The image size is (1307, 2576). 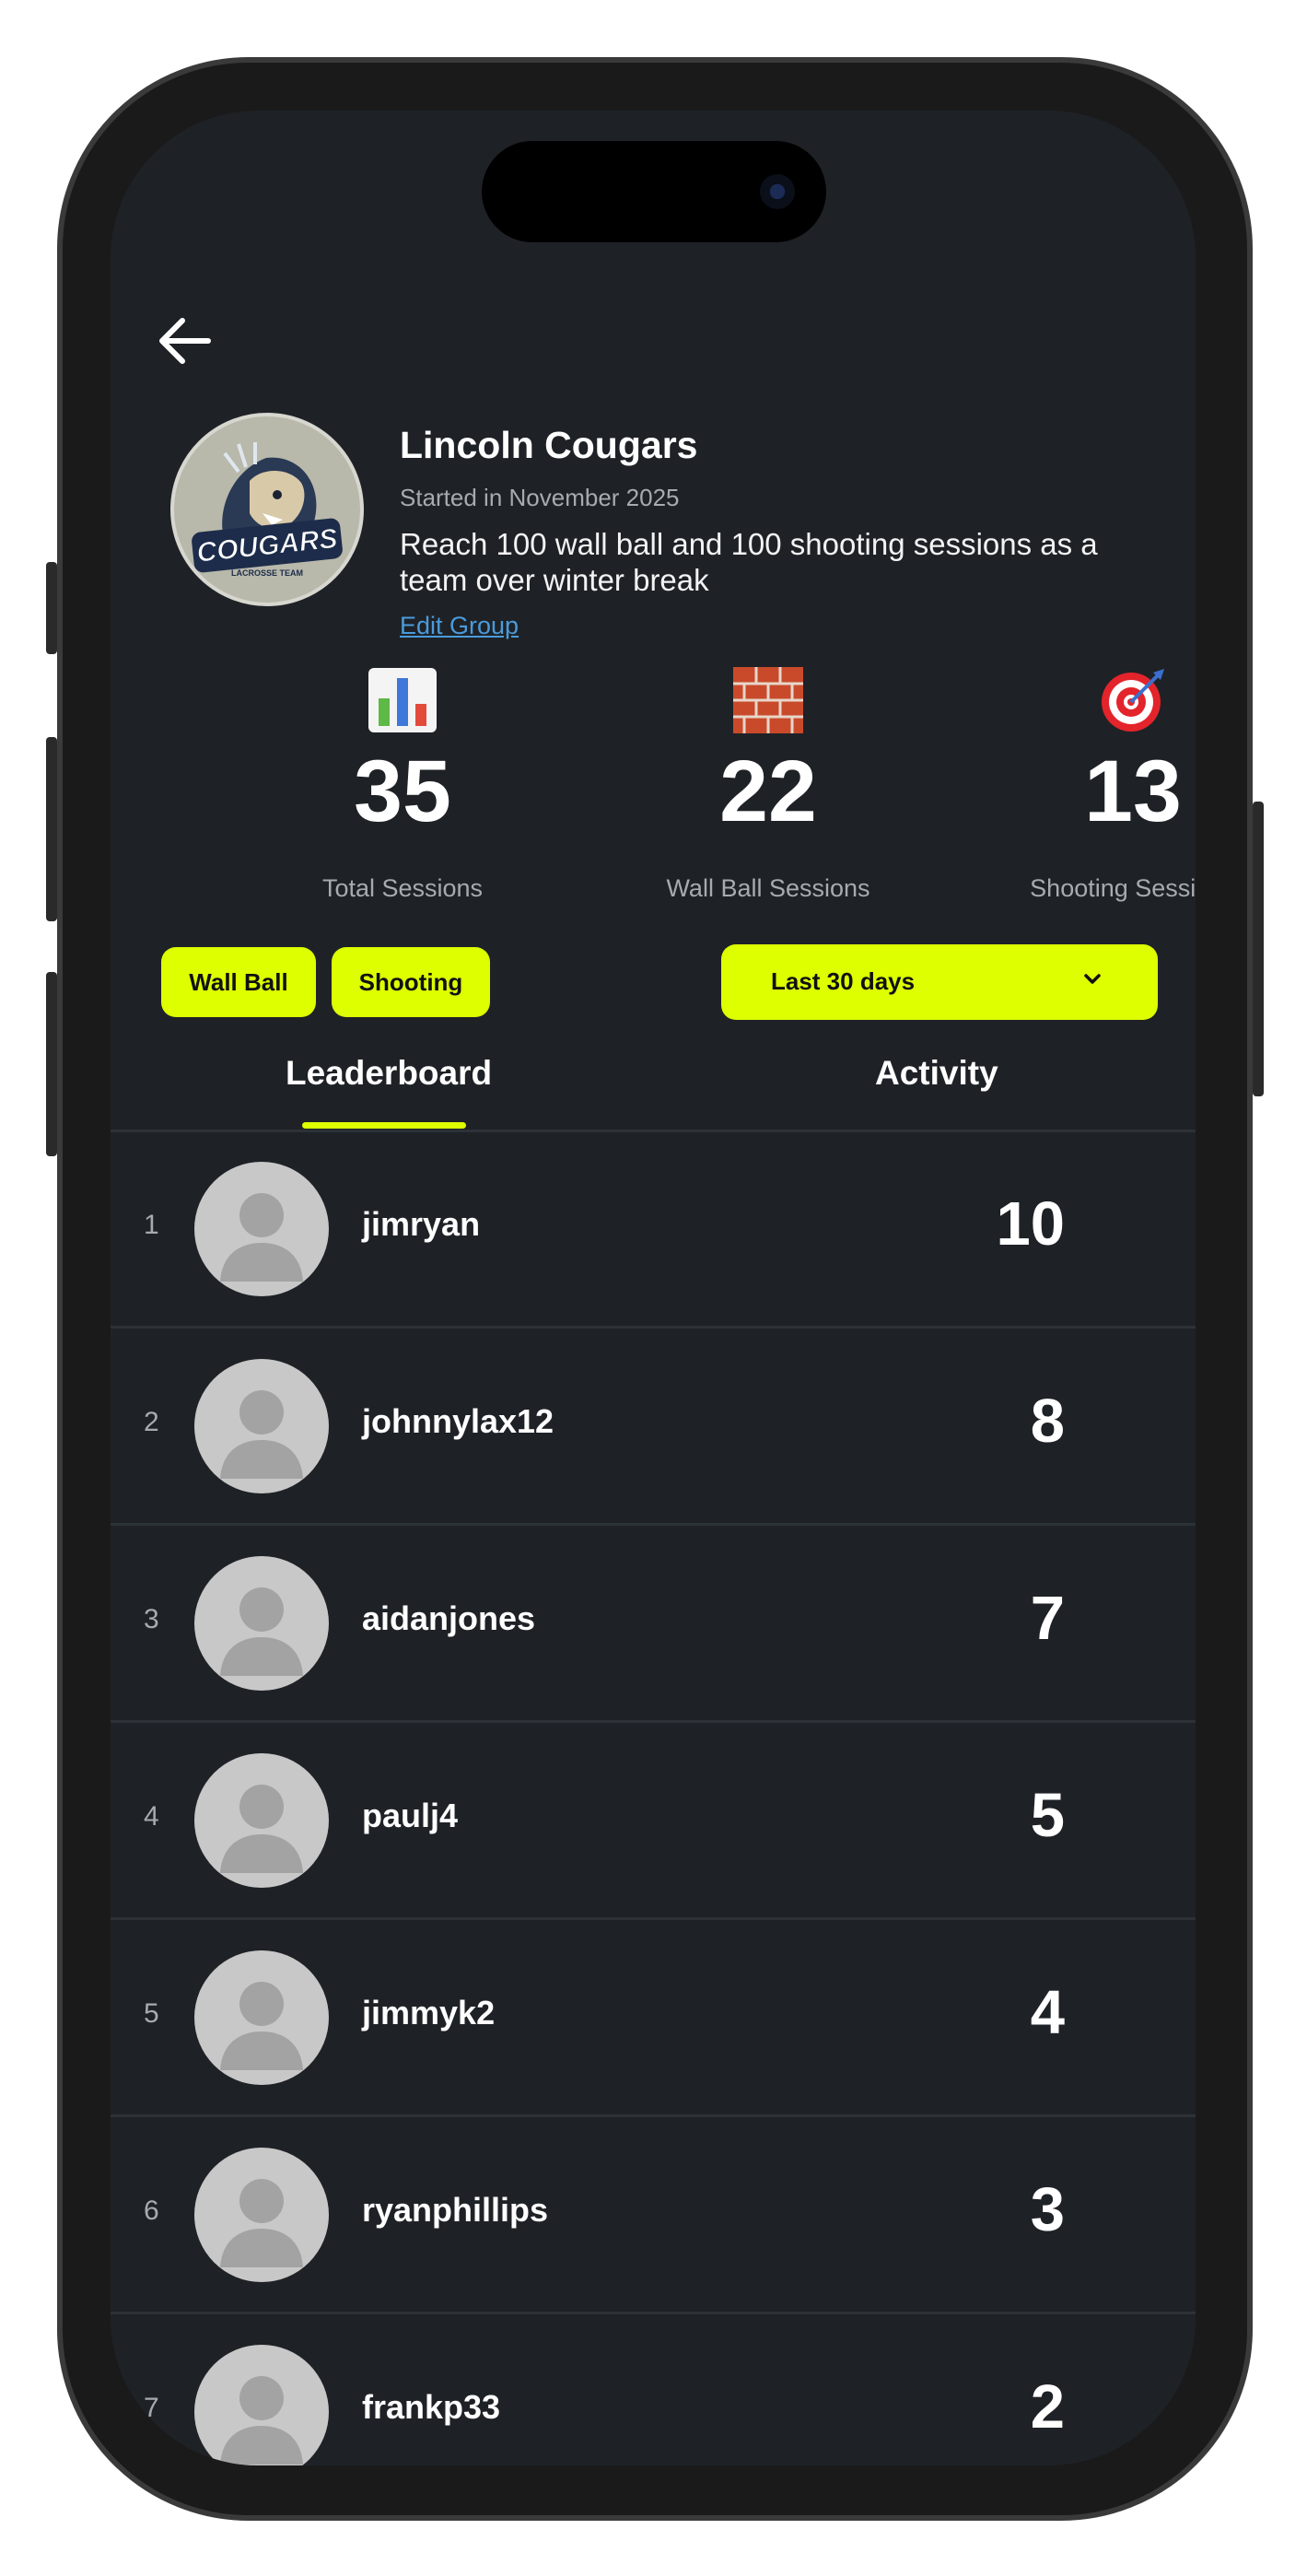 I want to click on chip-label: Wall Ball, so click(x=239, y=982).